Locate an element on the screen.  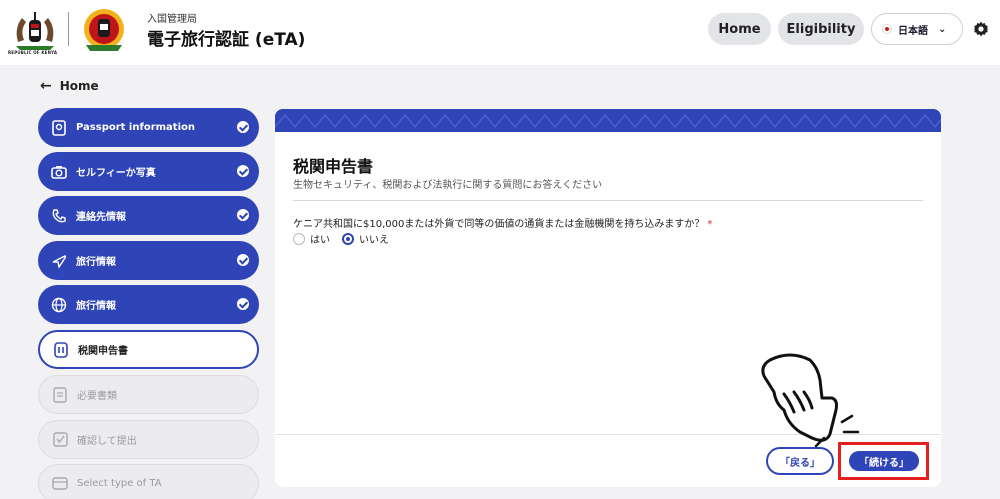
japan-flag-icon is located at coordinates (887, 29).